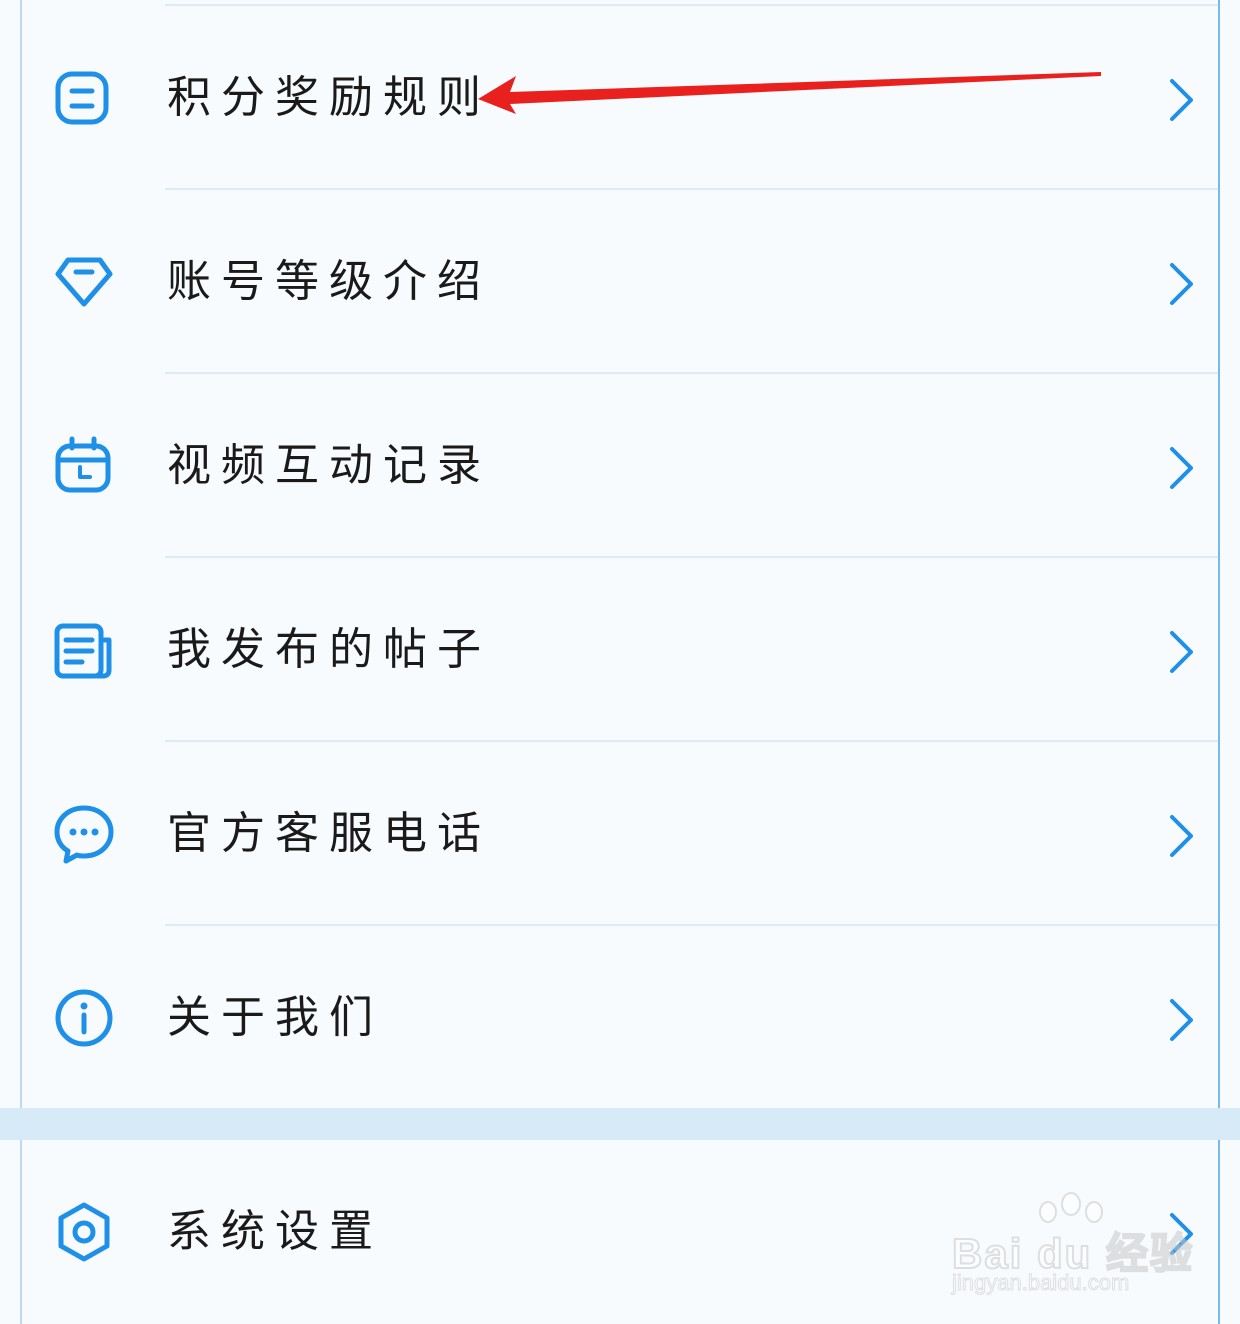 This screenshot has width=1240, height=1324. Describe the element at coordinates (84, 834) in the screenshot. I see `chat-bubble-icon` at that location.